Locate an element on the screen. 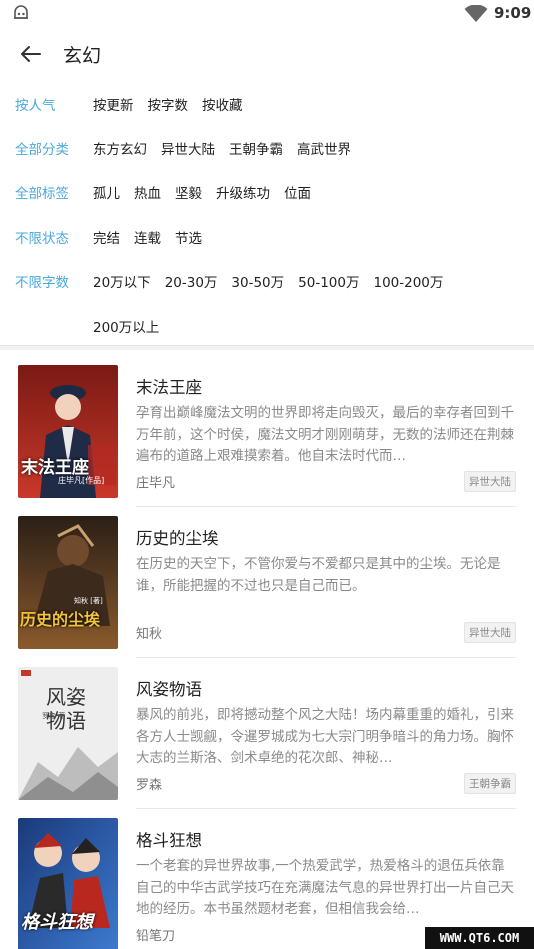 Image resolution: width=534 pixels, height=949 pixels. cover-author: 庄毕凡[作品] is located at coordinates (81, 480).